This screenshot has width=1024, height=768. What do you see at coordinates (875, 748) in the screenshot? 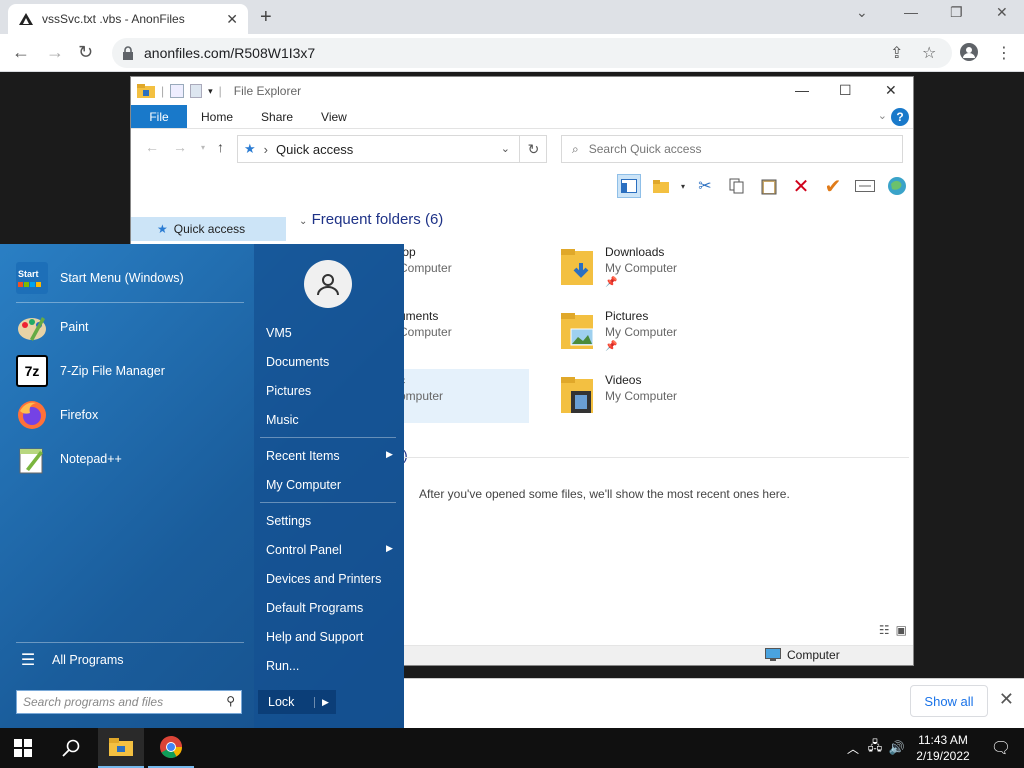
I see `network-icon: 🖧` at bounding box center [875, 748].